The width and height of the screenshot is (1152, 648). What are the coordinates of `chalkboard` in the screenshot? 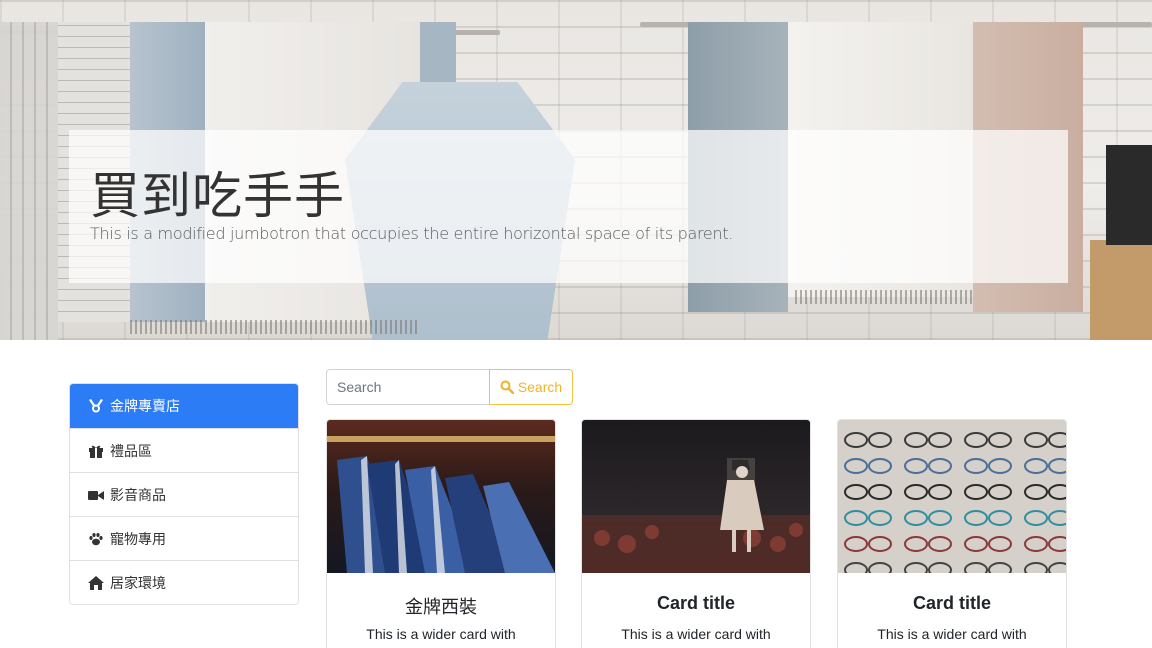 It's located at (1129, 195).